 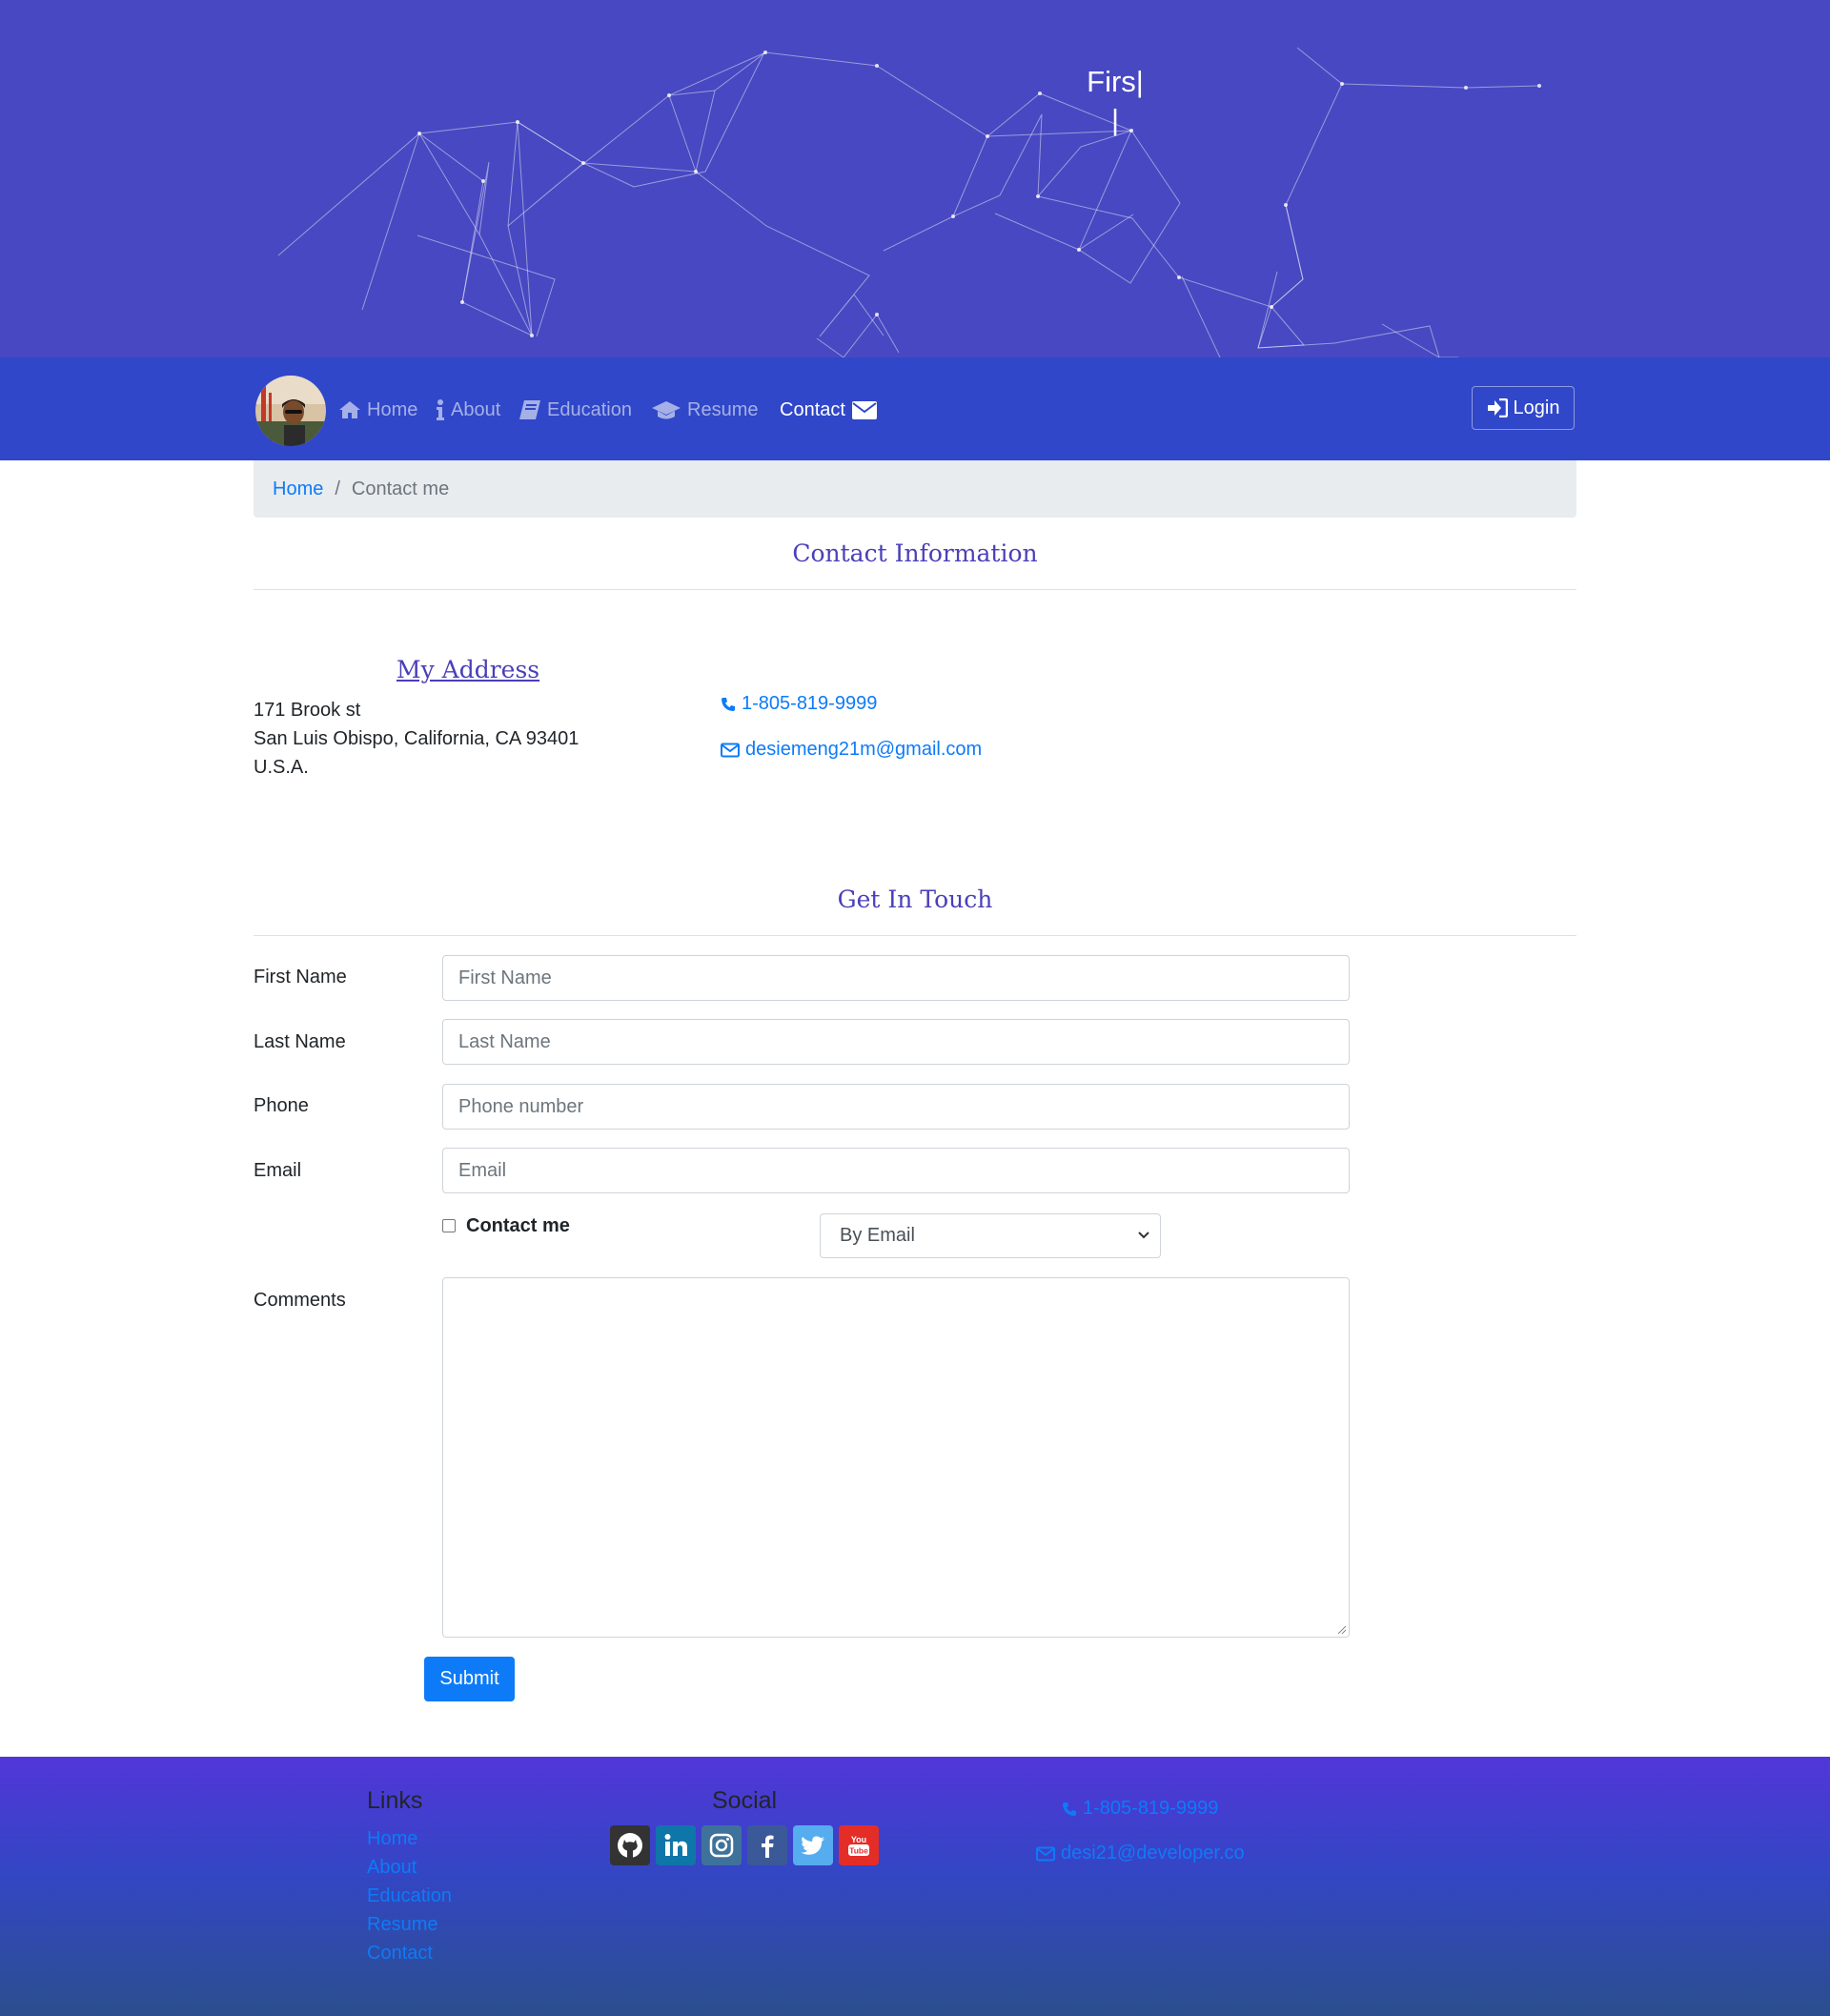 I want to click on breadcrumb-home-link: Home, so click(x=298, y=490).